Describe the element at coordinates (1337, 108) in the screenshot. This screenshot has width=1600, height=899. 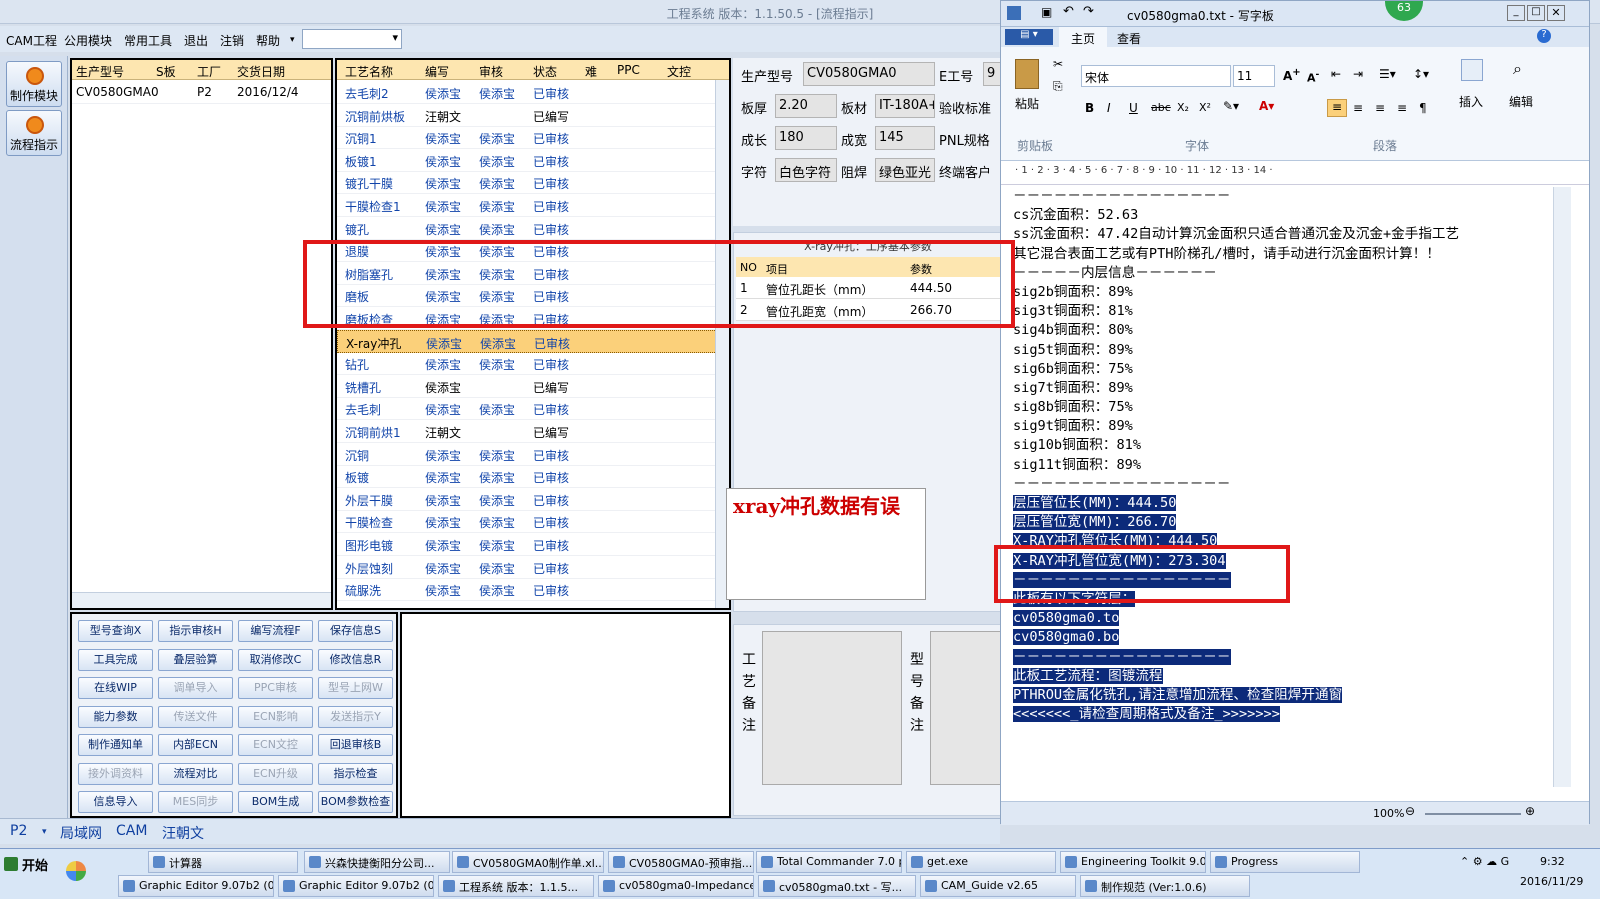
I see `align-left-icon: ≡` at that location.